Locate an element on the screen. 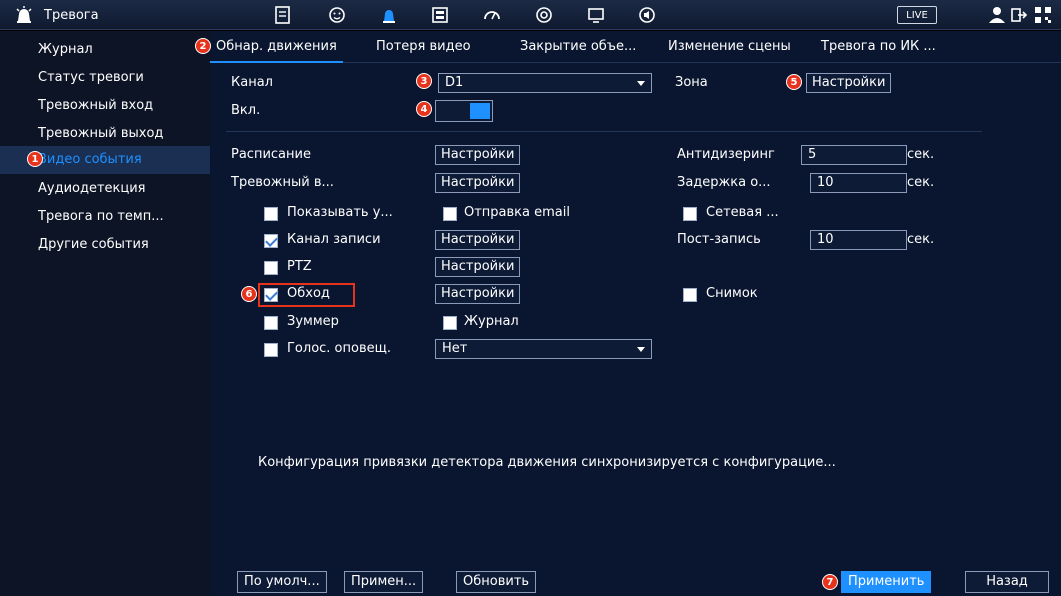 This screenshot has height=596, width=1061. zone-label: Зона is located at coordinates (691, 82).